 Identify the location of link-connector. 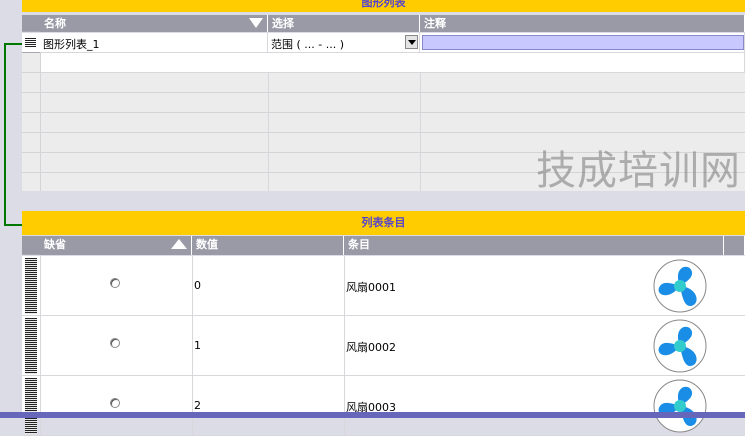
(13, 134).